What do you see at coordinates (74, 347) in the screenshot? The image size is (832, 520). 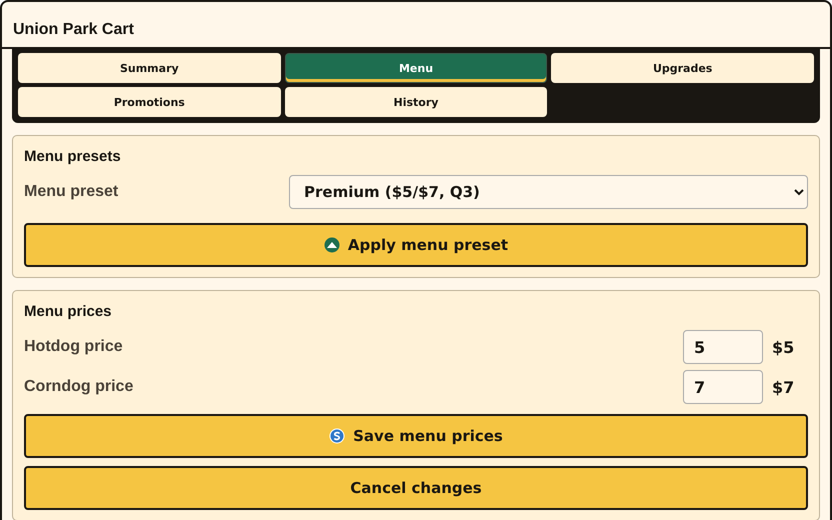 I see `field-label: Hotdog price` at bounding box center [74, 347].